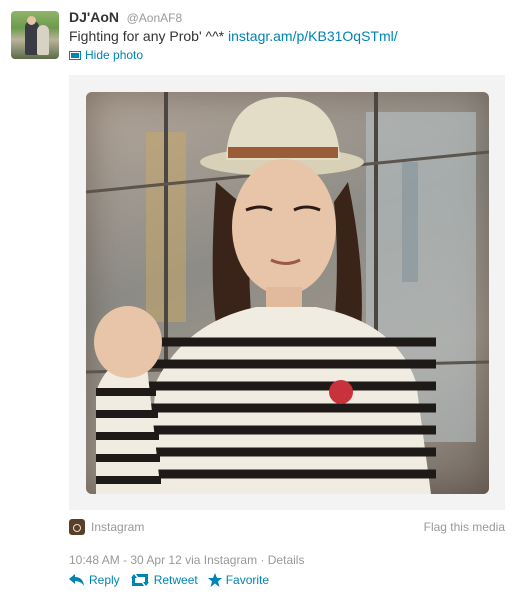 The image size is (519, 602). Describe the element at coordinates (214, 580) in the screenshot. I see `favorite-icon` at that location.